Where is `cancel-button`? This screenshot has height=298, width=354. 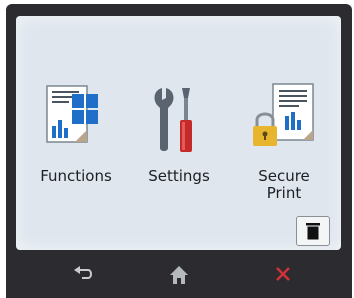 cancel-button is located at coordinates (283, 277).